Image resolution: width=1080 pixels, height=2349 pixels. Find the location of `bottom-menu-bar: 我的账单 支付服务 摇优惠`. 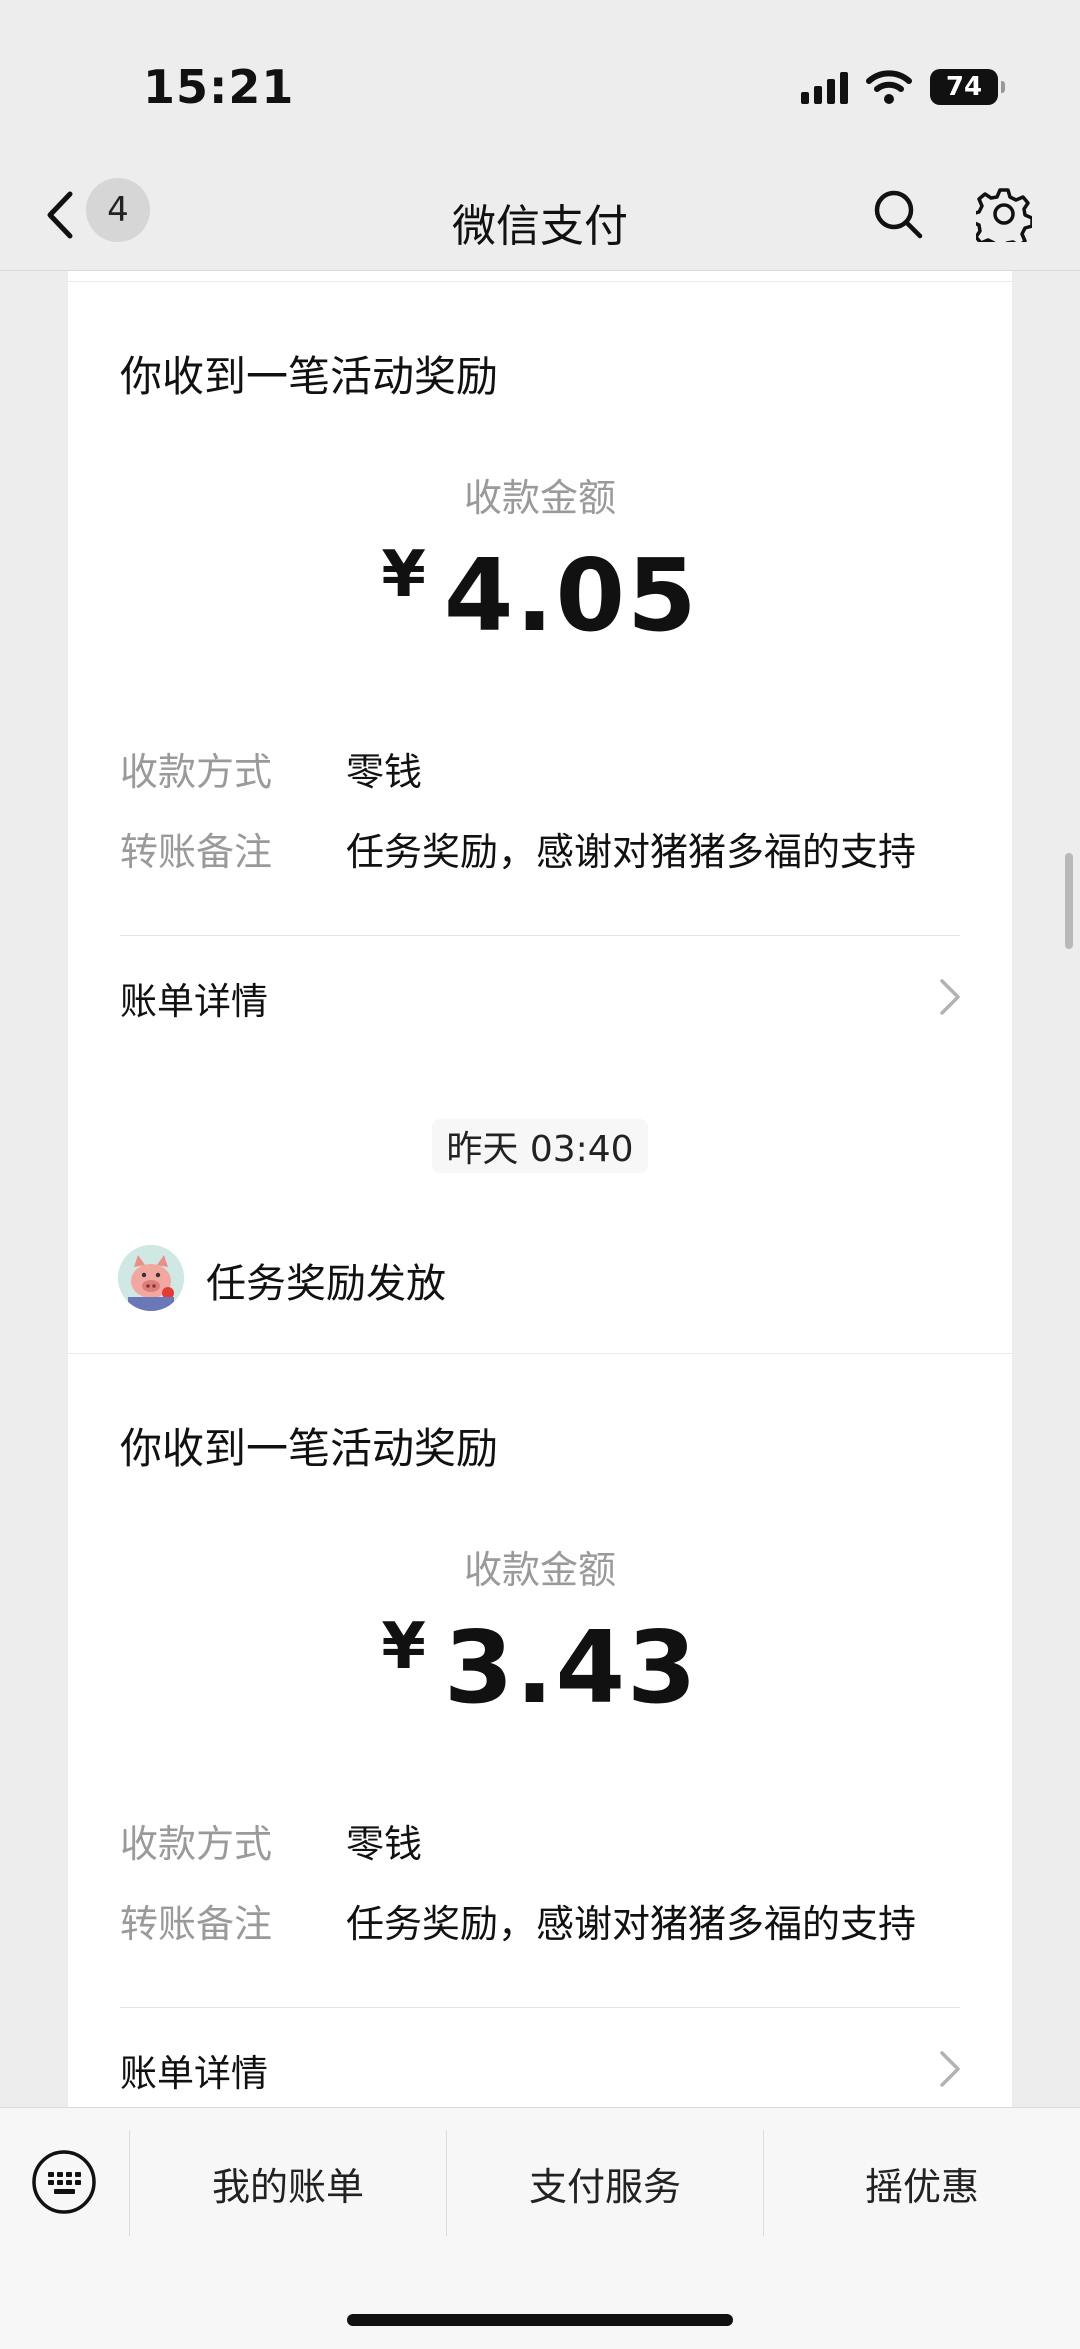

bottom-menu-bar: 我的账单 支付服务 摇优惠 is located at coordinates (540, 2228).